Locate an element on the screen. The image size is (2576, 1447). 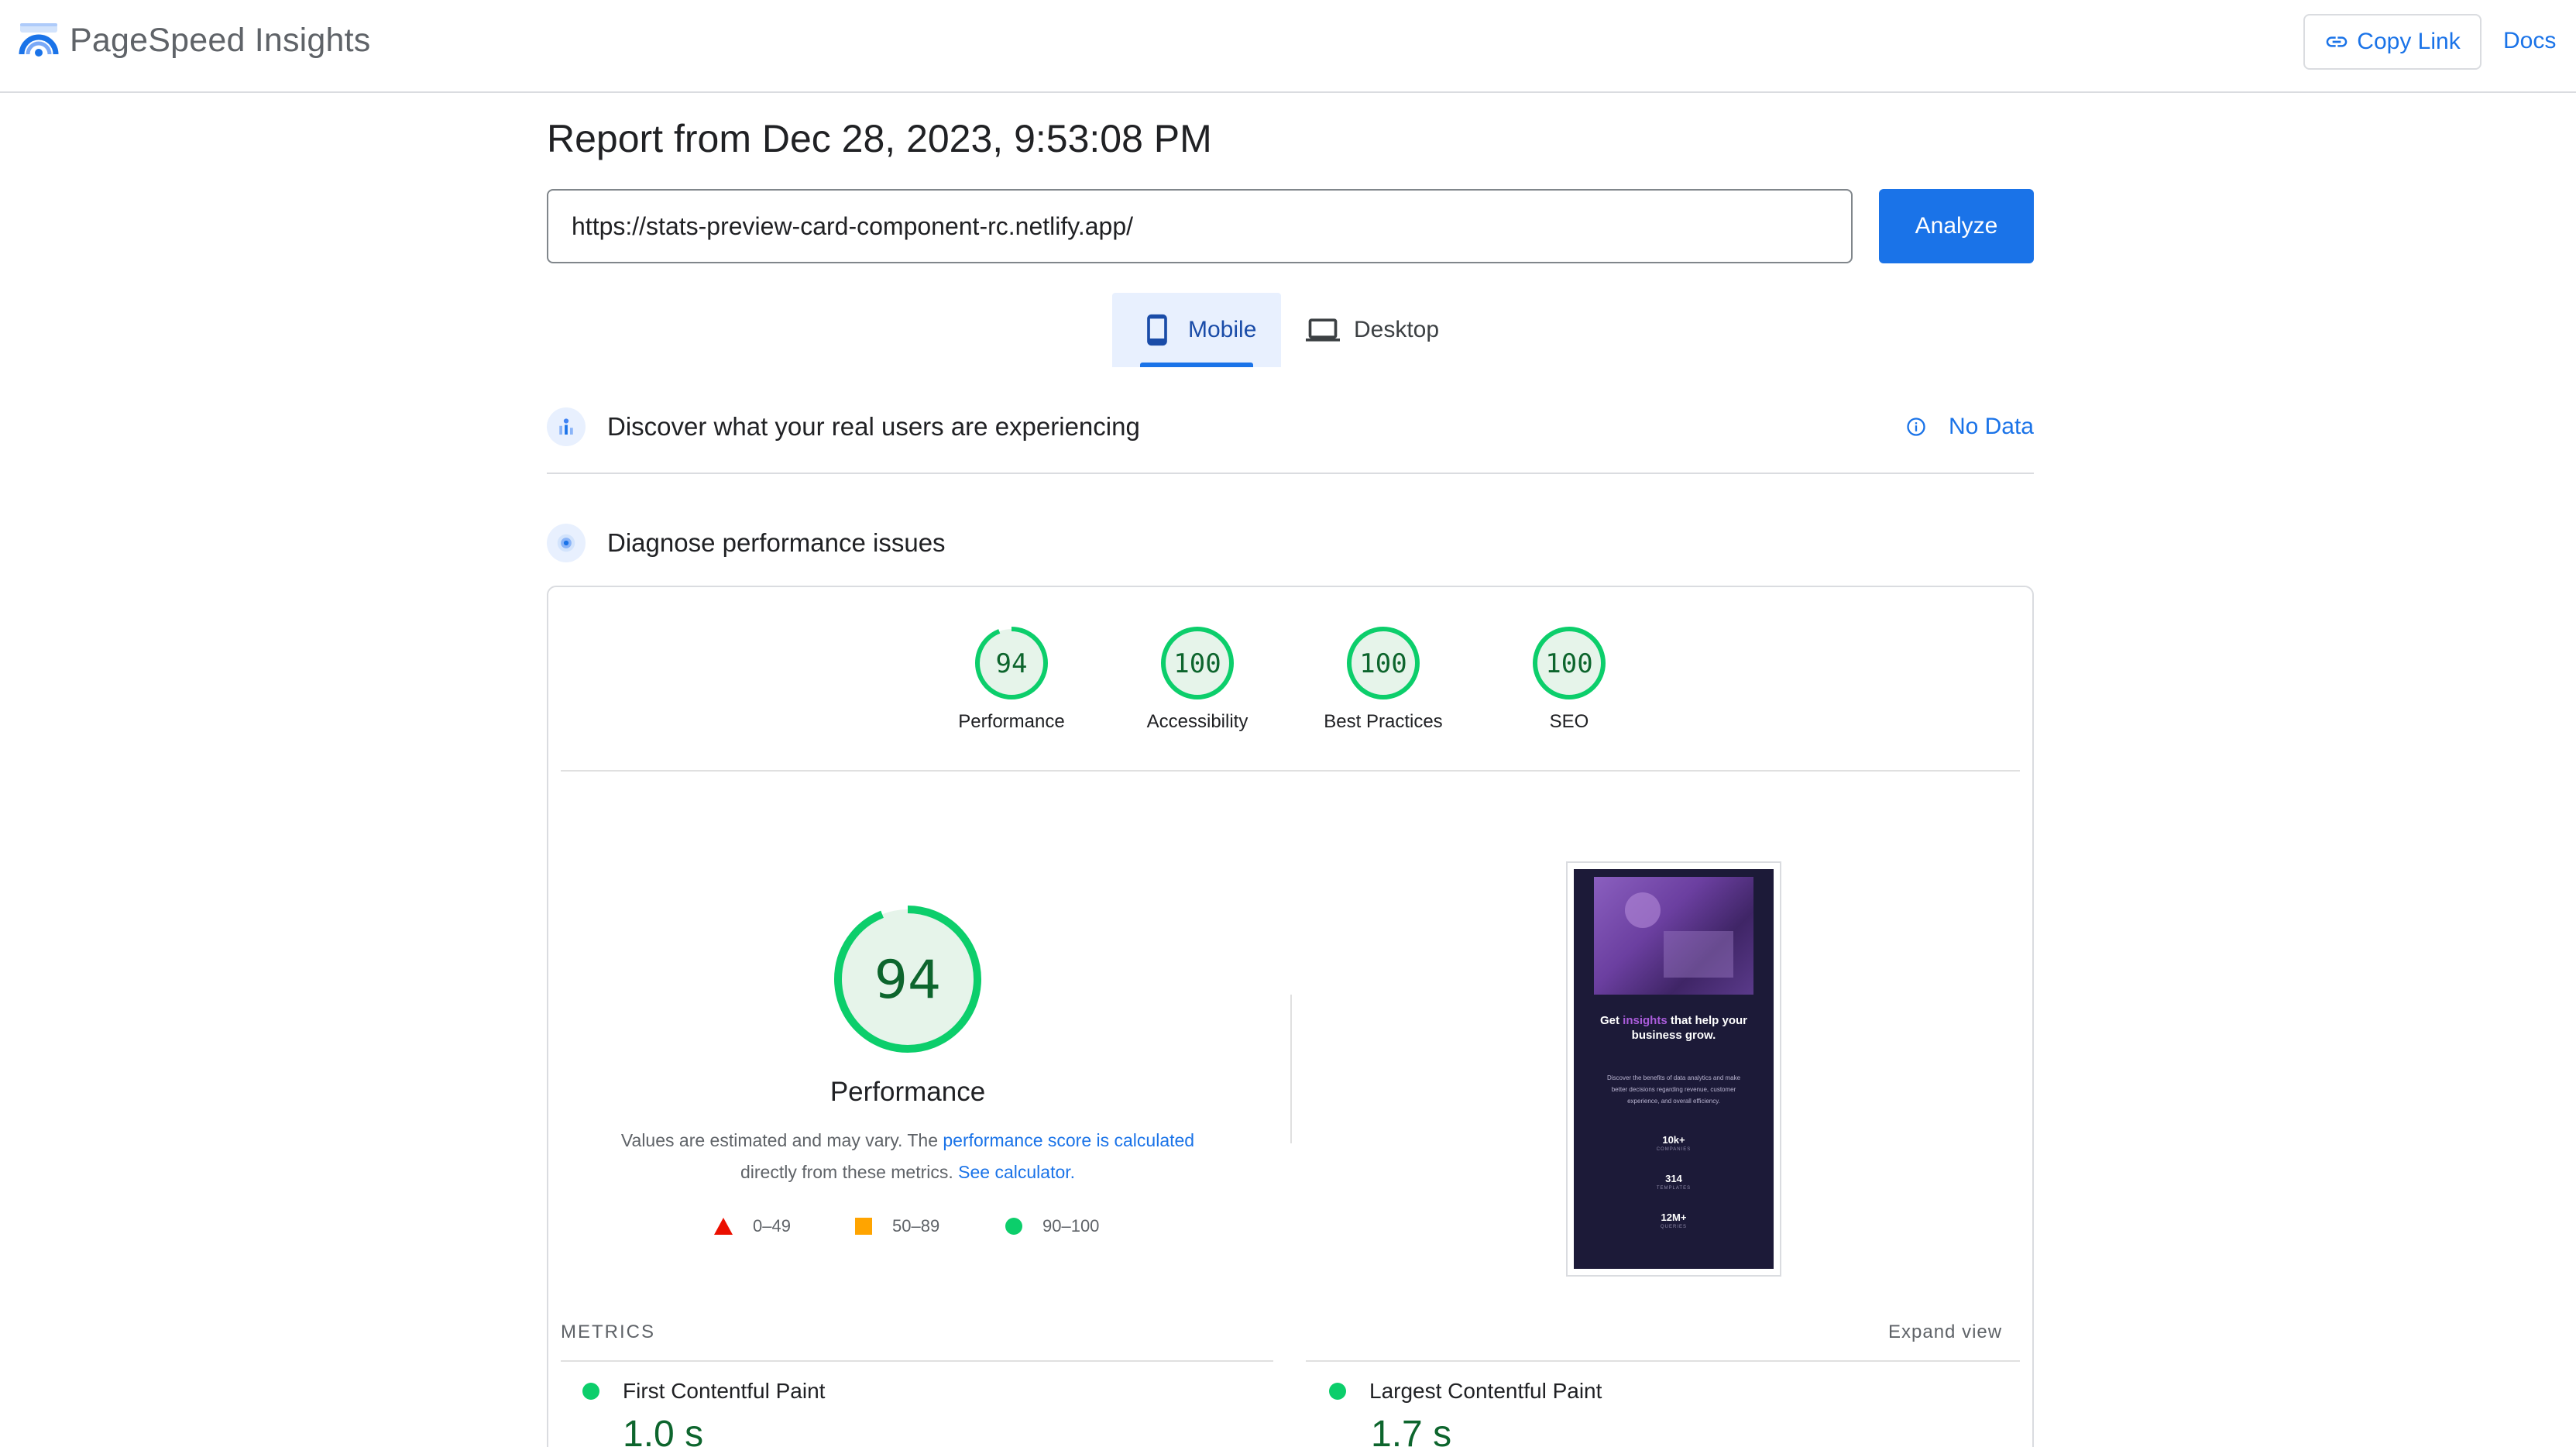
gauge-best-practices-ring: 100 is located at coordinates (1383, 663).